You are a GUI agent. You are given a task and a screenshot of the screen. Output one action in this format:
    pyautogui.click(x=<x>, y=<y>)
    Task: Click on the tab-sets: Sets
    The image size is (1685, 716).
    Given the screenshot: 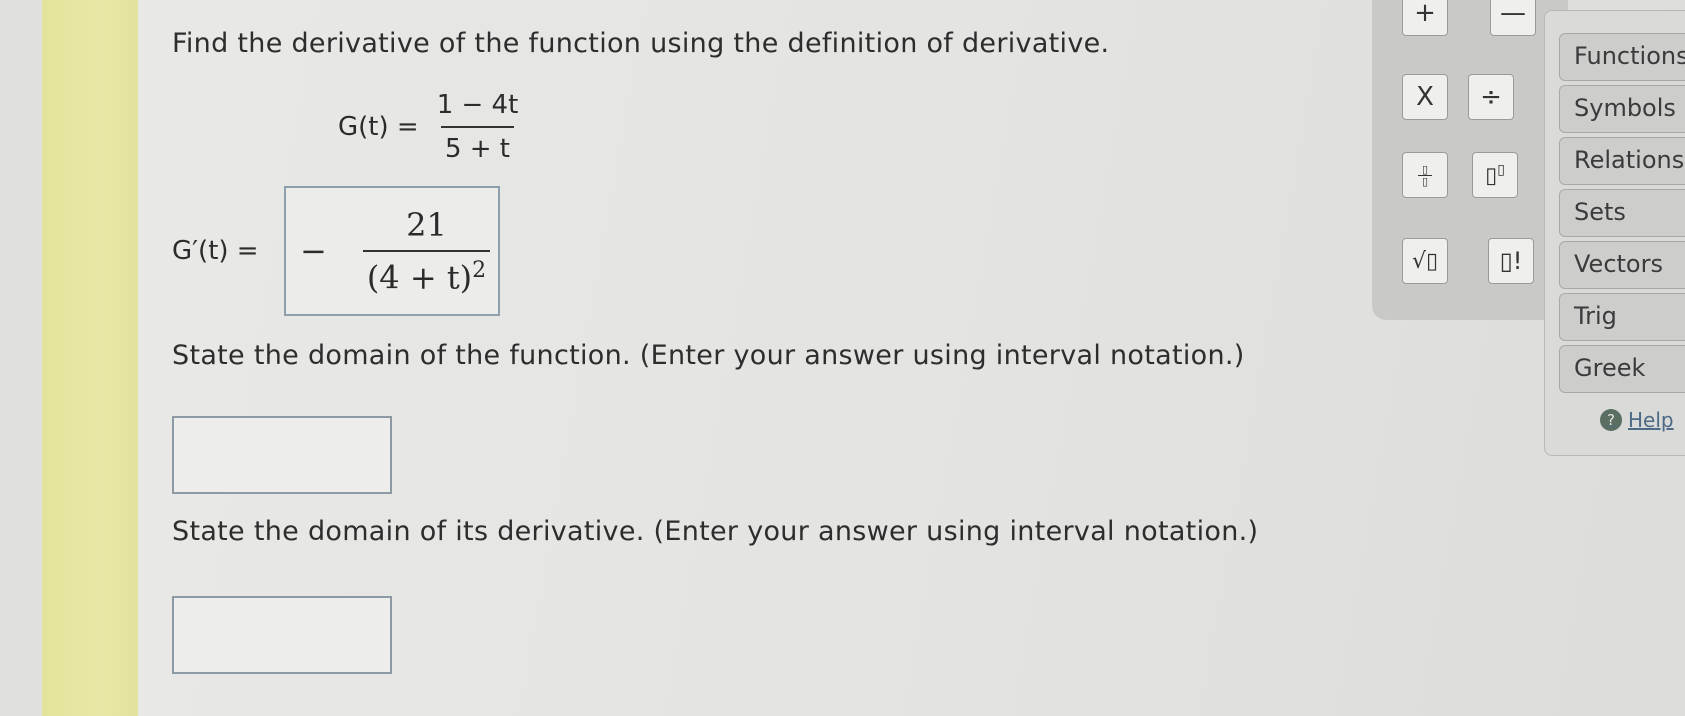 What is the action you would take?
    pyautogui.click(x=1622, y=213)
    